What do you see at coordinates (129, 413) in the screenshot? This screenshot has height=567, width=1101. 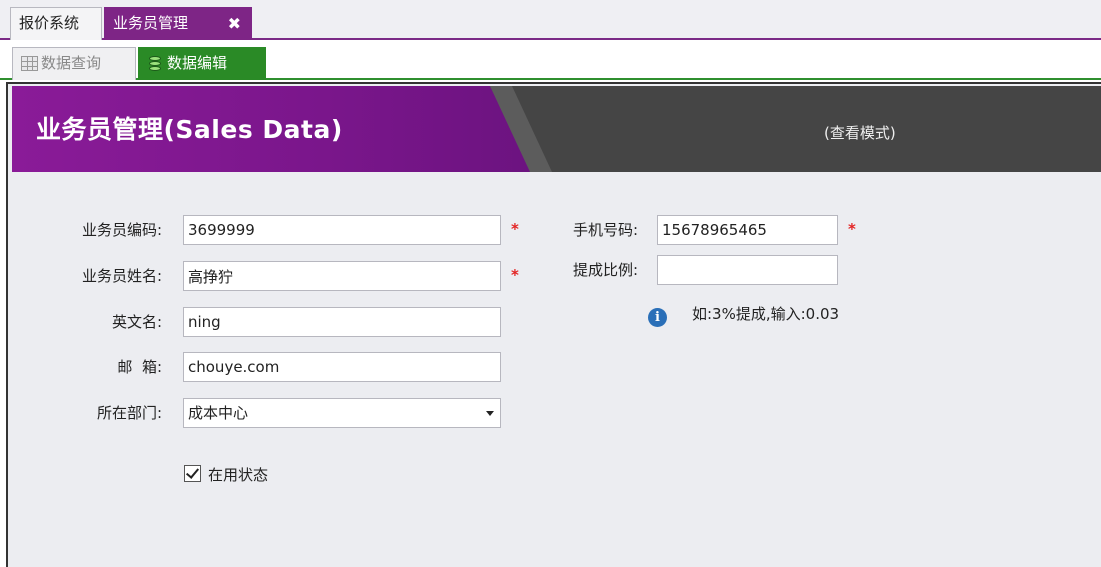 I see `department-label: 所在部门:` at bounding box center [129, 413].